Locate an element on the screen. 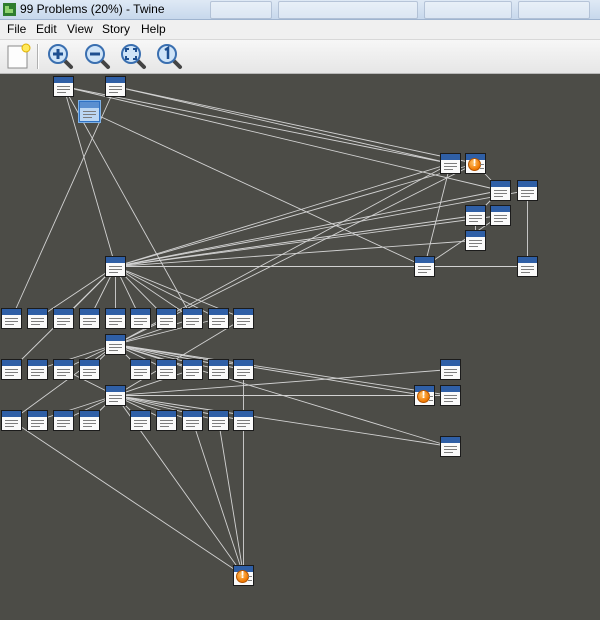 The image size is (600, 620). selected-passage-card is located at coordinates (89, 111).